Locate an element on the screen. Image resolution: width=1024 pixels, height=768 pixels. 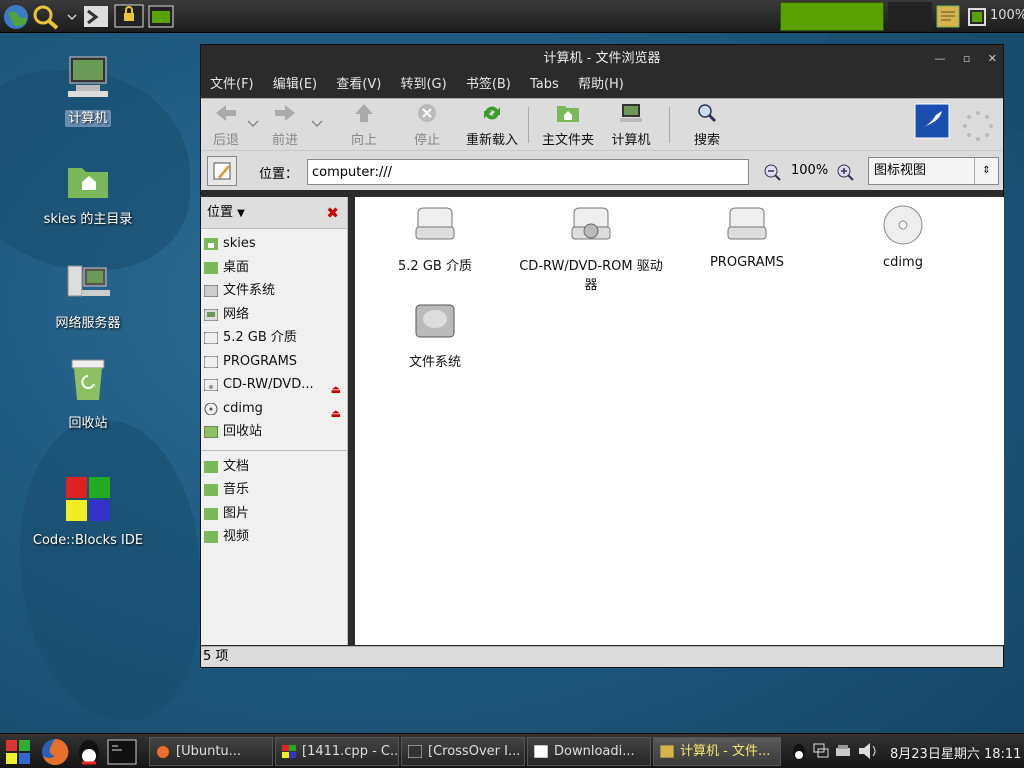
file-item-media: 5.2 GB 介质 is located at coordinates (435, 239).